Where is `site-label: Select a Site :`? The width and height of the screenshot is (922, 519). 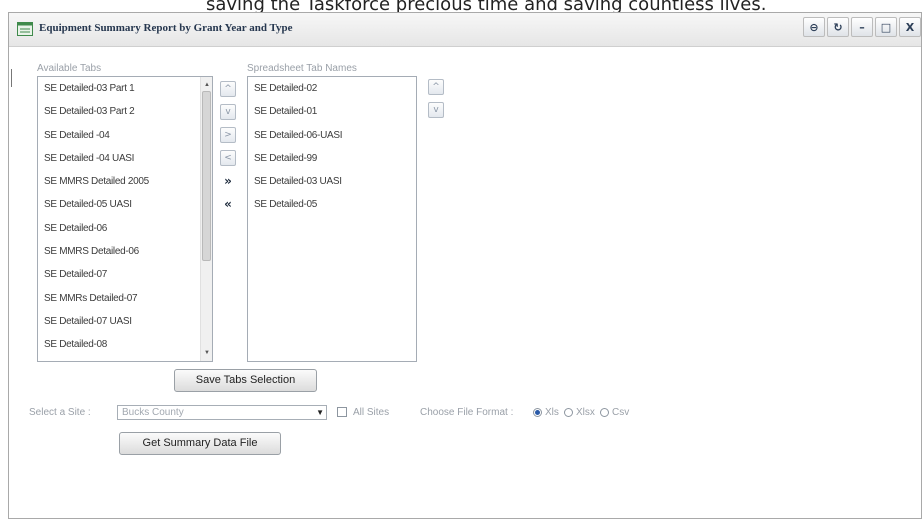
site-label: Select a Site : is located at coordinates (60, 412).